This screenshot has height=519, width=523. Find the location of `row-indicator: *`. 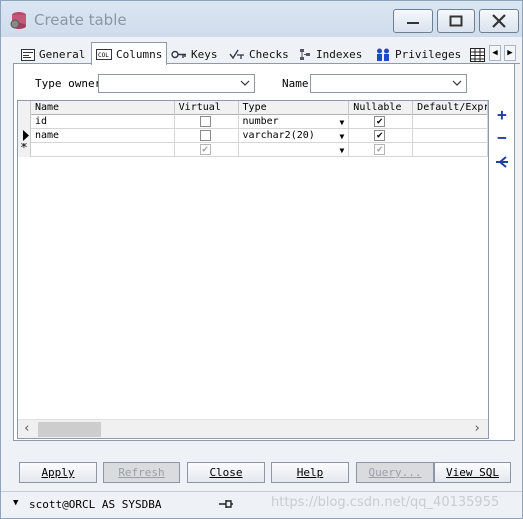

row-indicator: * is located at coordinates (24, 150).